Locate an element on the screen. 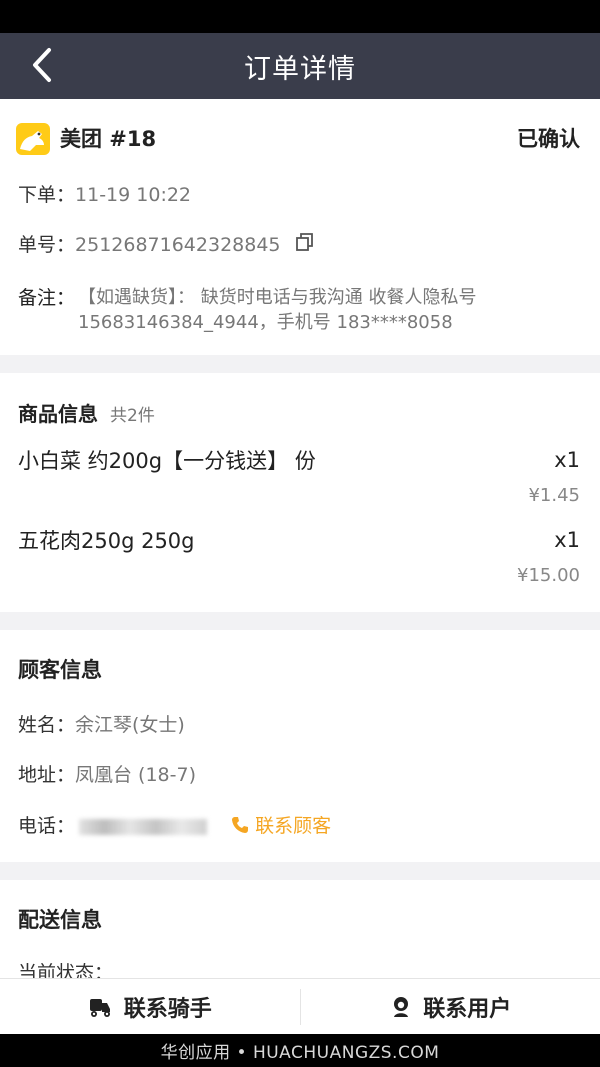 This screenshot has width=600, height=1067. address-label: 地址： is located at coordinates (47, 775).